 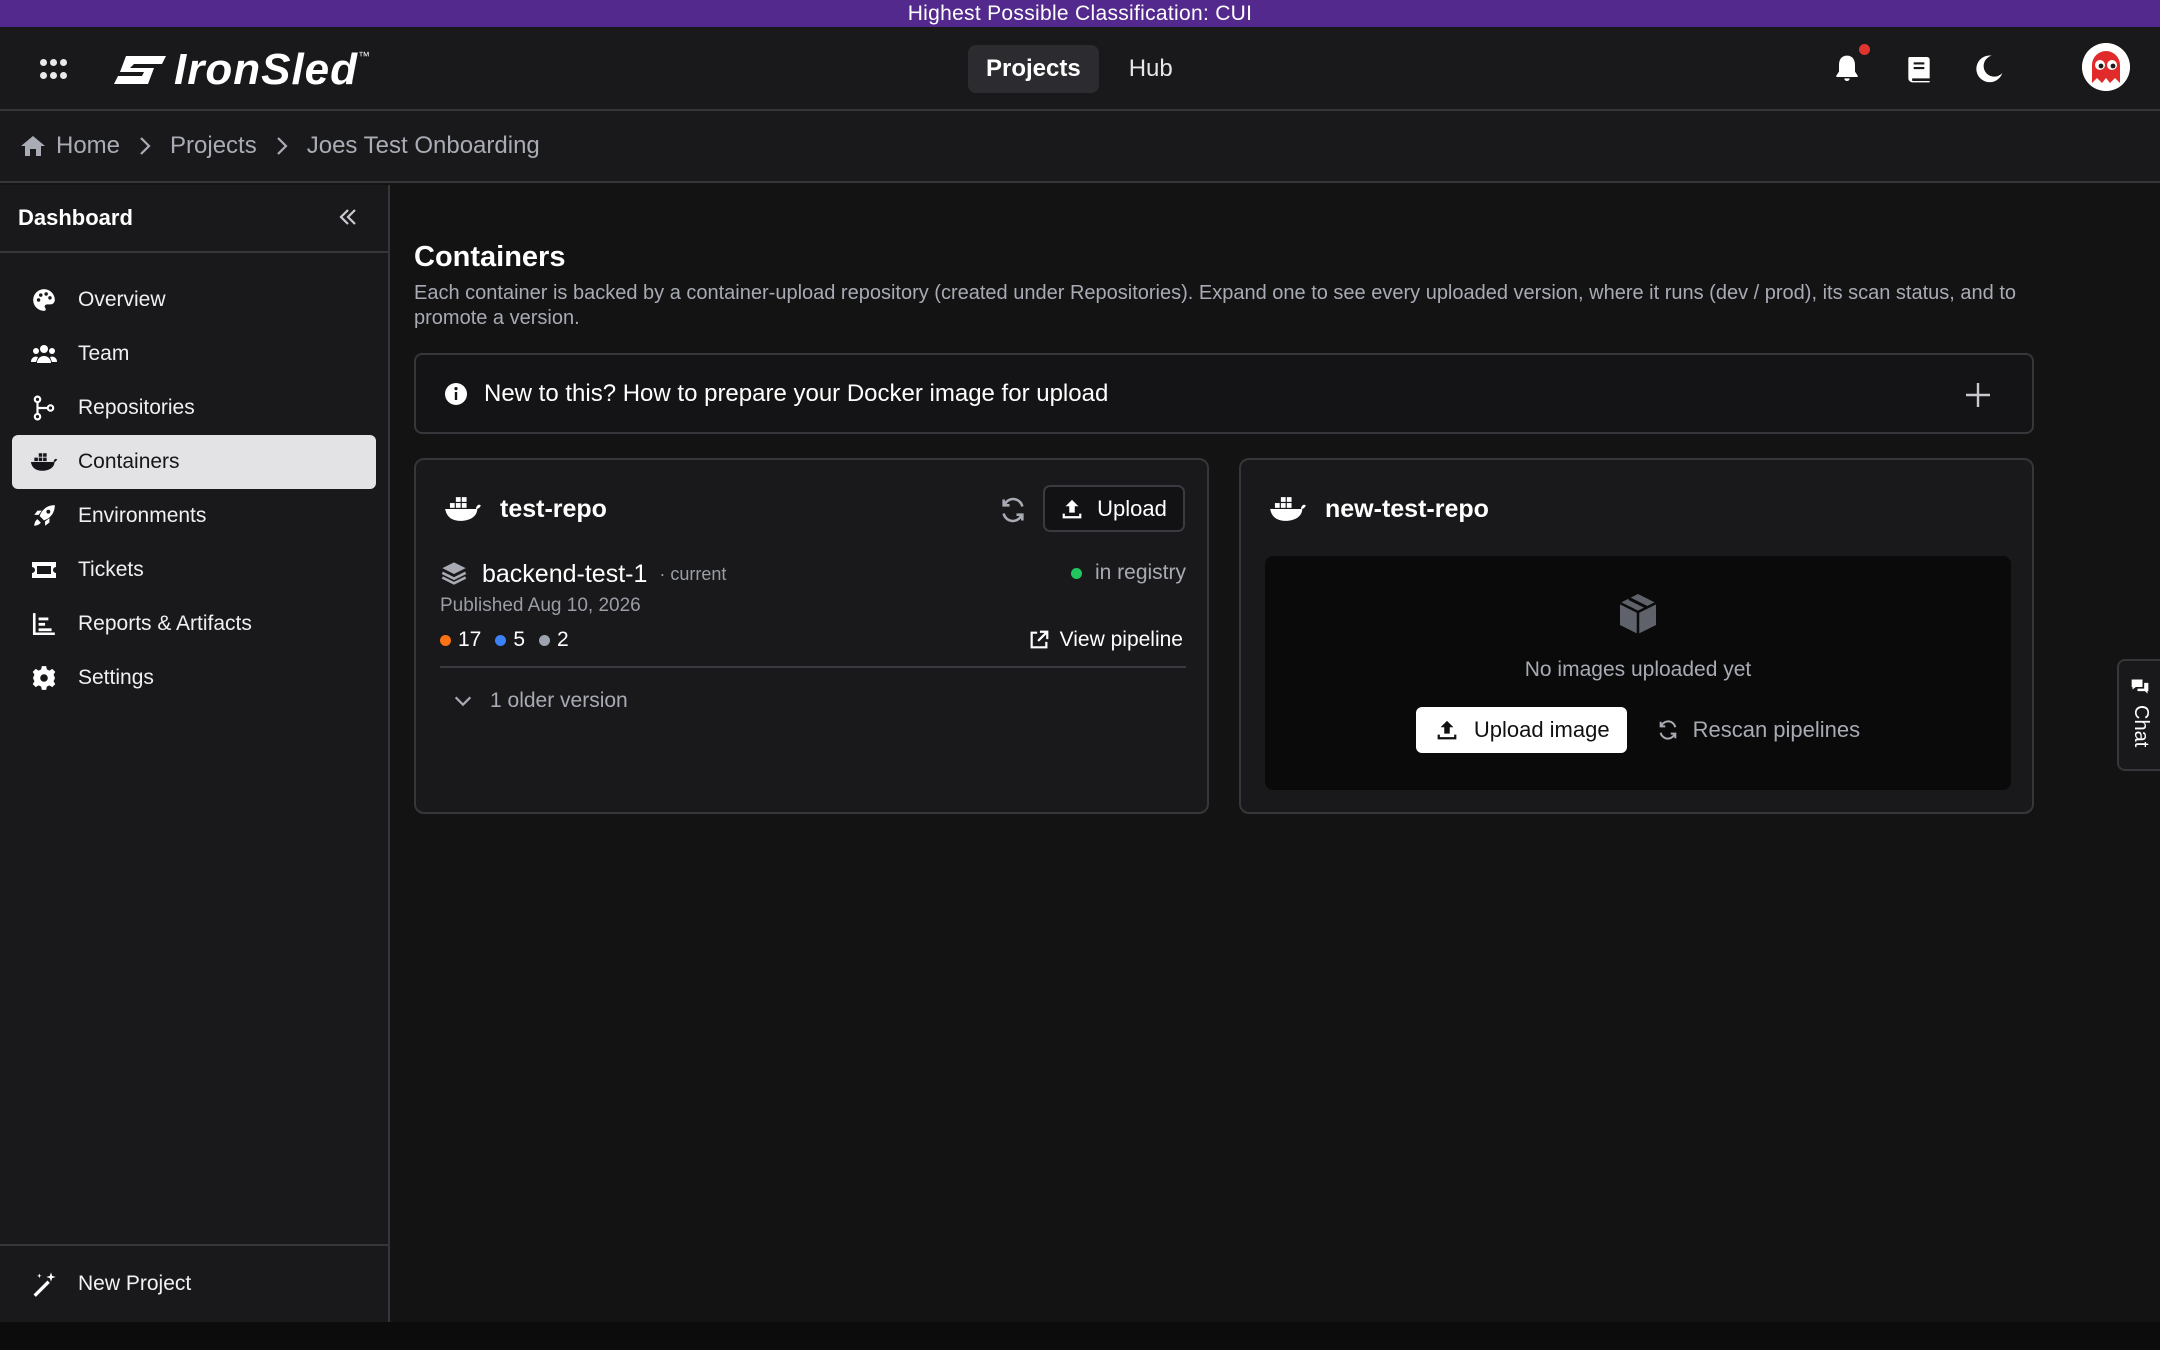 I want to click on scan-count-blue: 5, so click(x=510, y=640).